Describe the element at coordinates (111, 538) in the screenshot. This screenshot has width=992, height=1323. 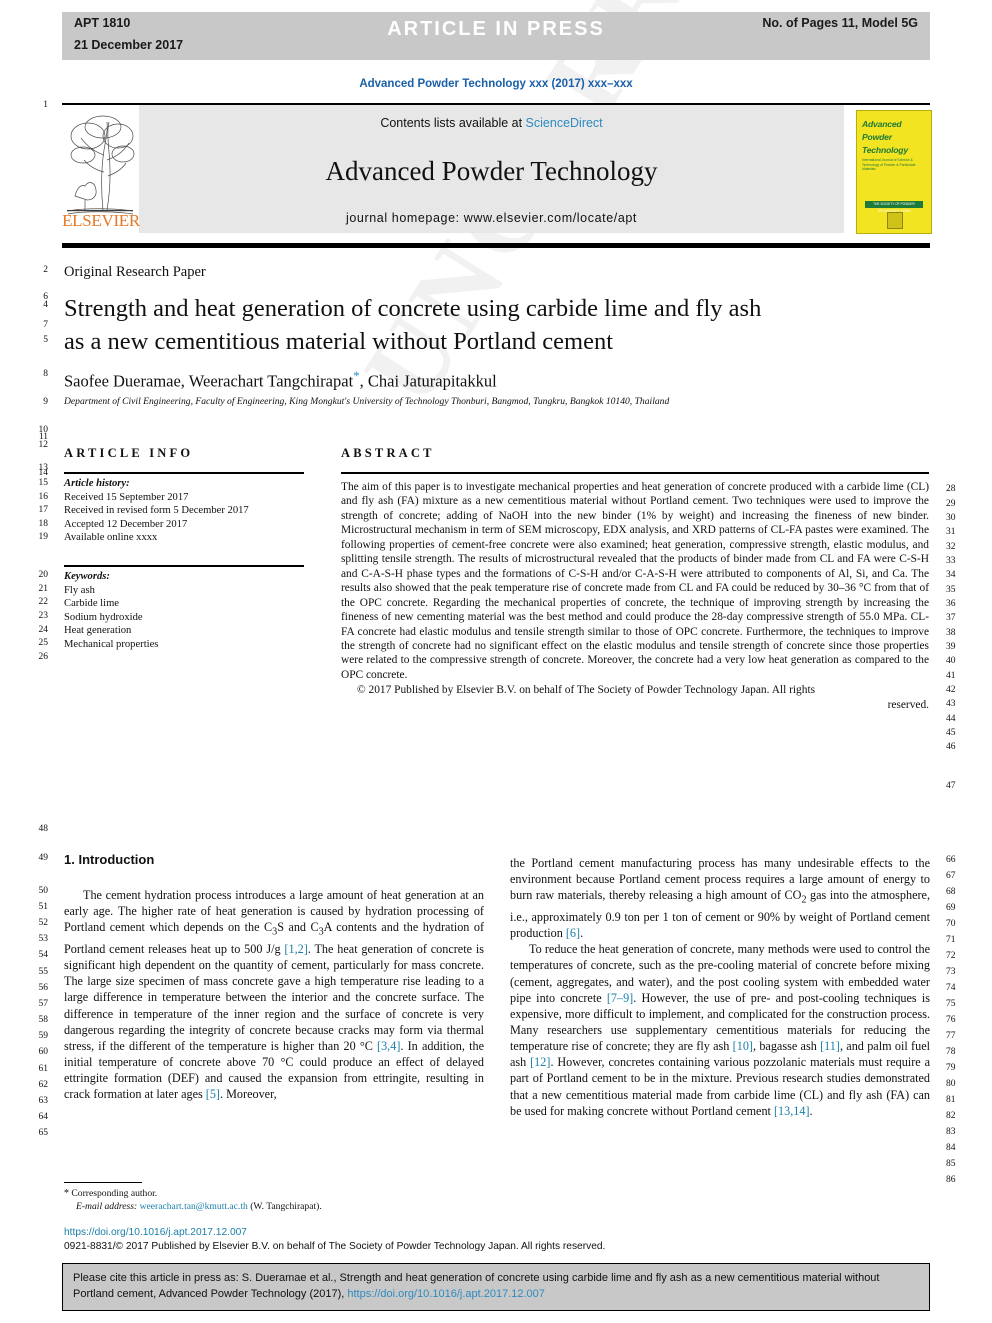
I see `article-history-item: Available online xxxx` at that location.